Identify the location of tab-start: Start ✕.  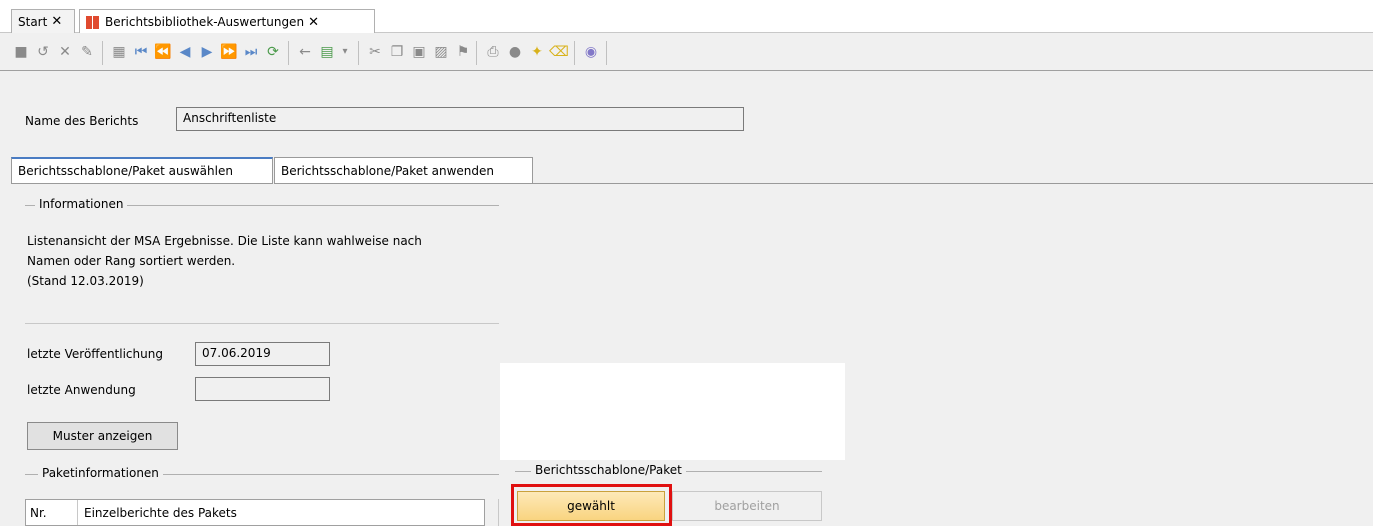
(43, 21).